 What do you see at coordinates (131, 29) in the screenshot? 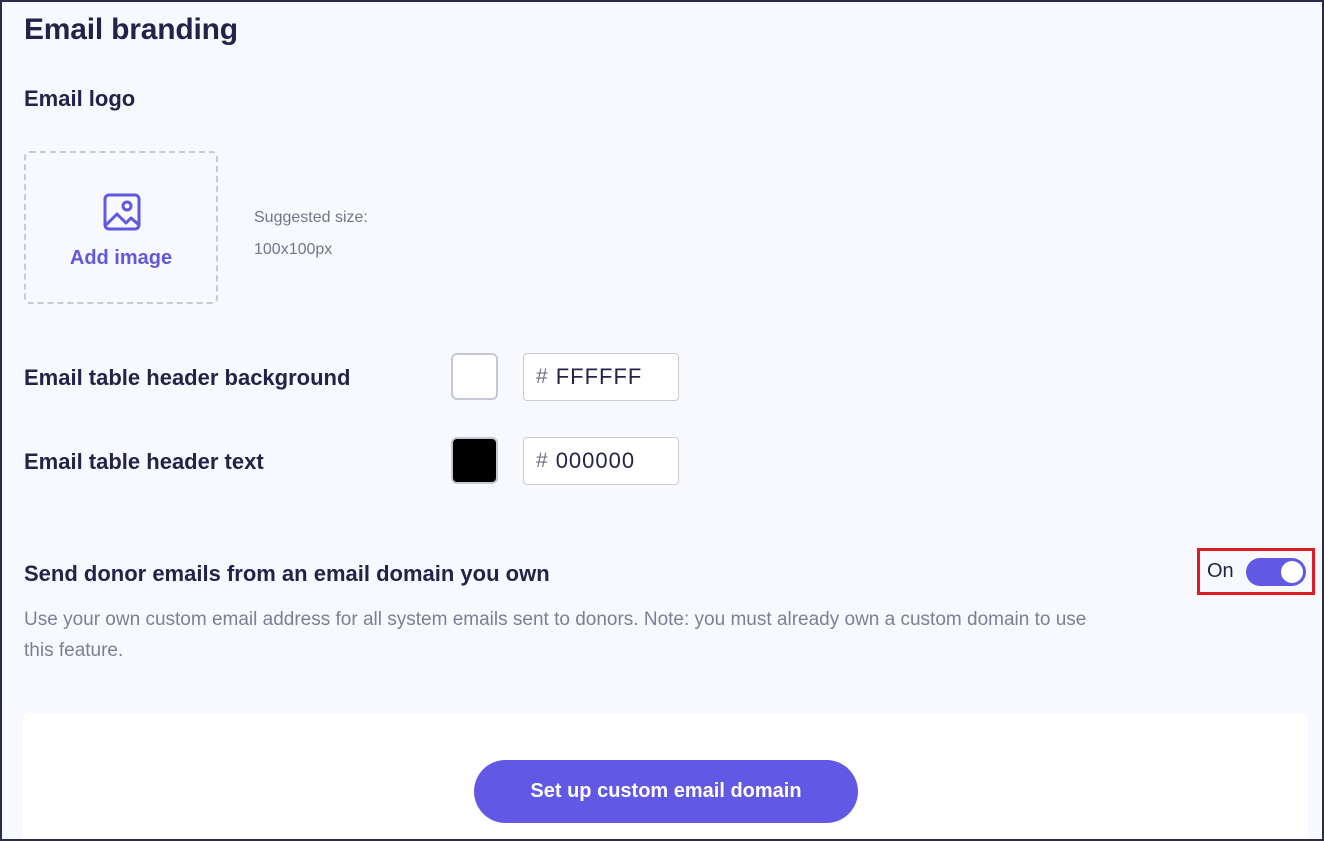
I see `page-title: Email branding` at bounding box center [131, 29].